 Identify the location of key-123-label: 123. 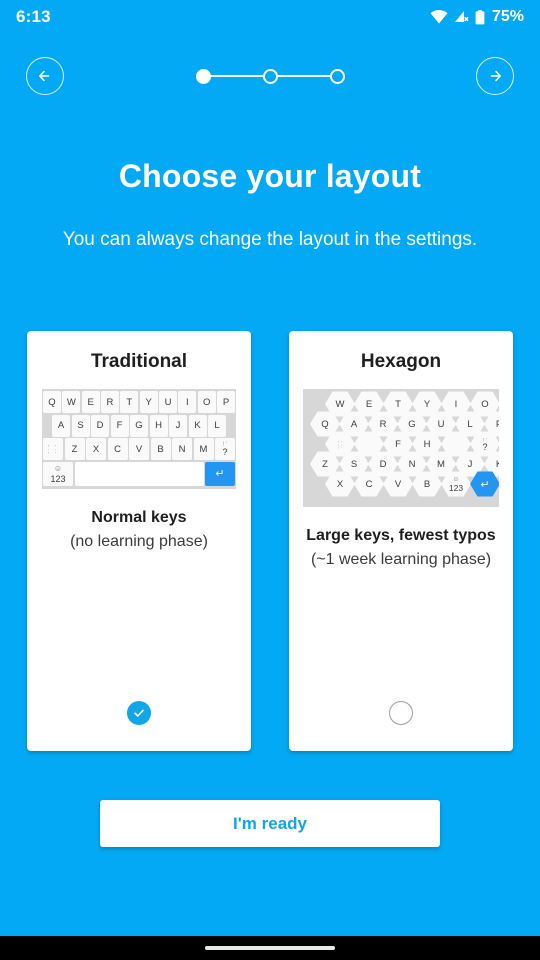
(58, 478).